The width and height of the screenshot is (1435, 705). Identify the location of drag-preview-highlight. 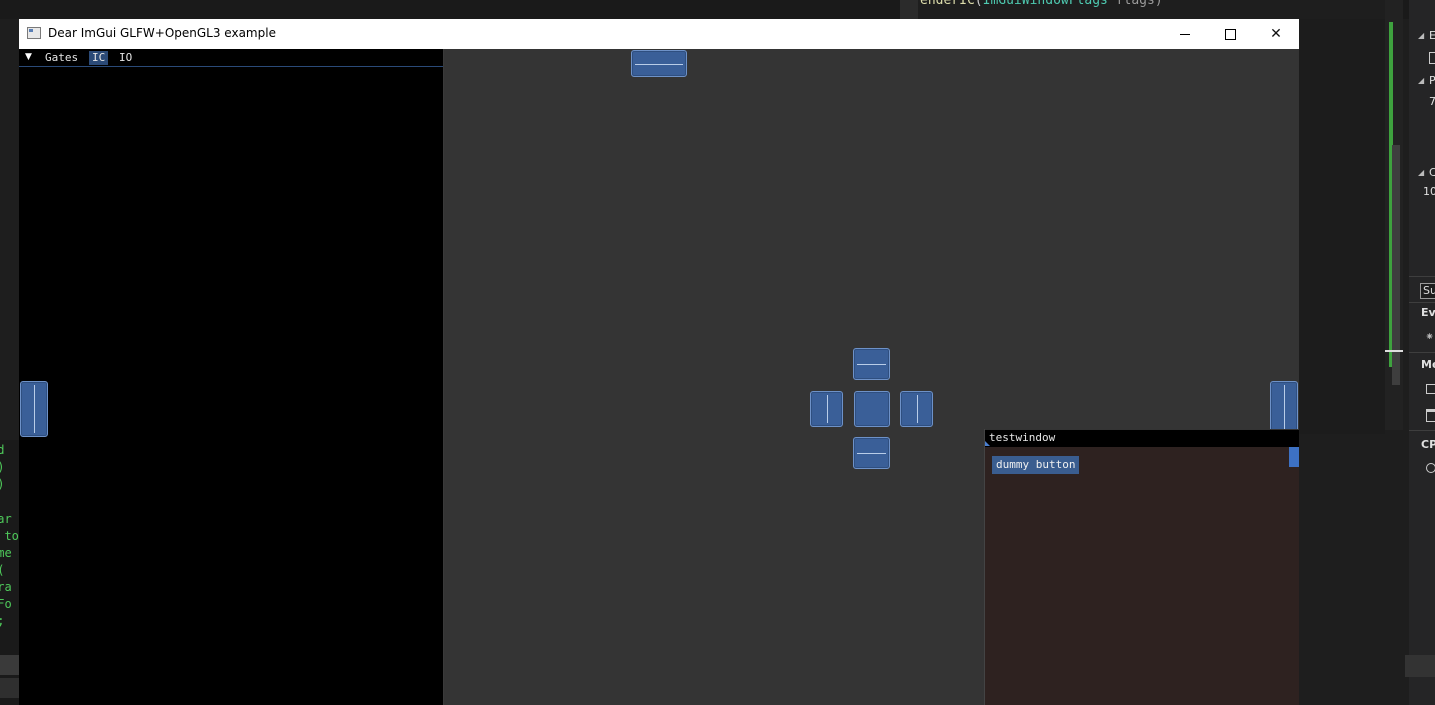
(1294, 457).